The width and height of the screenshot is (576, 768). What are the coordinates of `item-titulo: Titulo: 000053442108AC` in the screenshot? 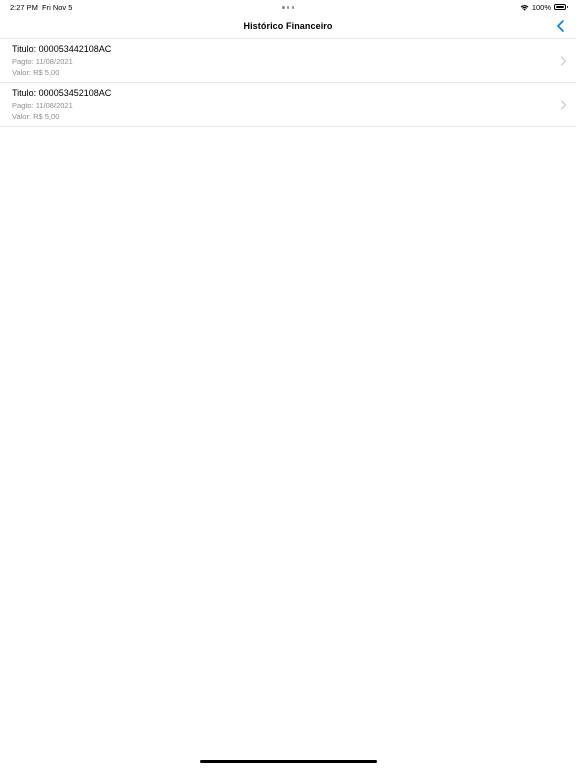 It's located at (62, 49).